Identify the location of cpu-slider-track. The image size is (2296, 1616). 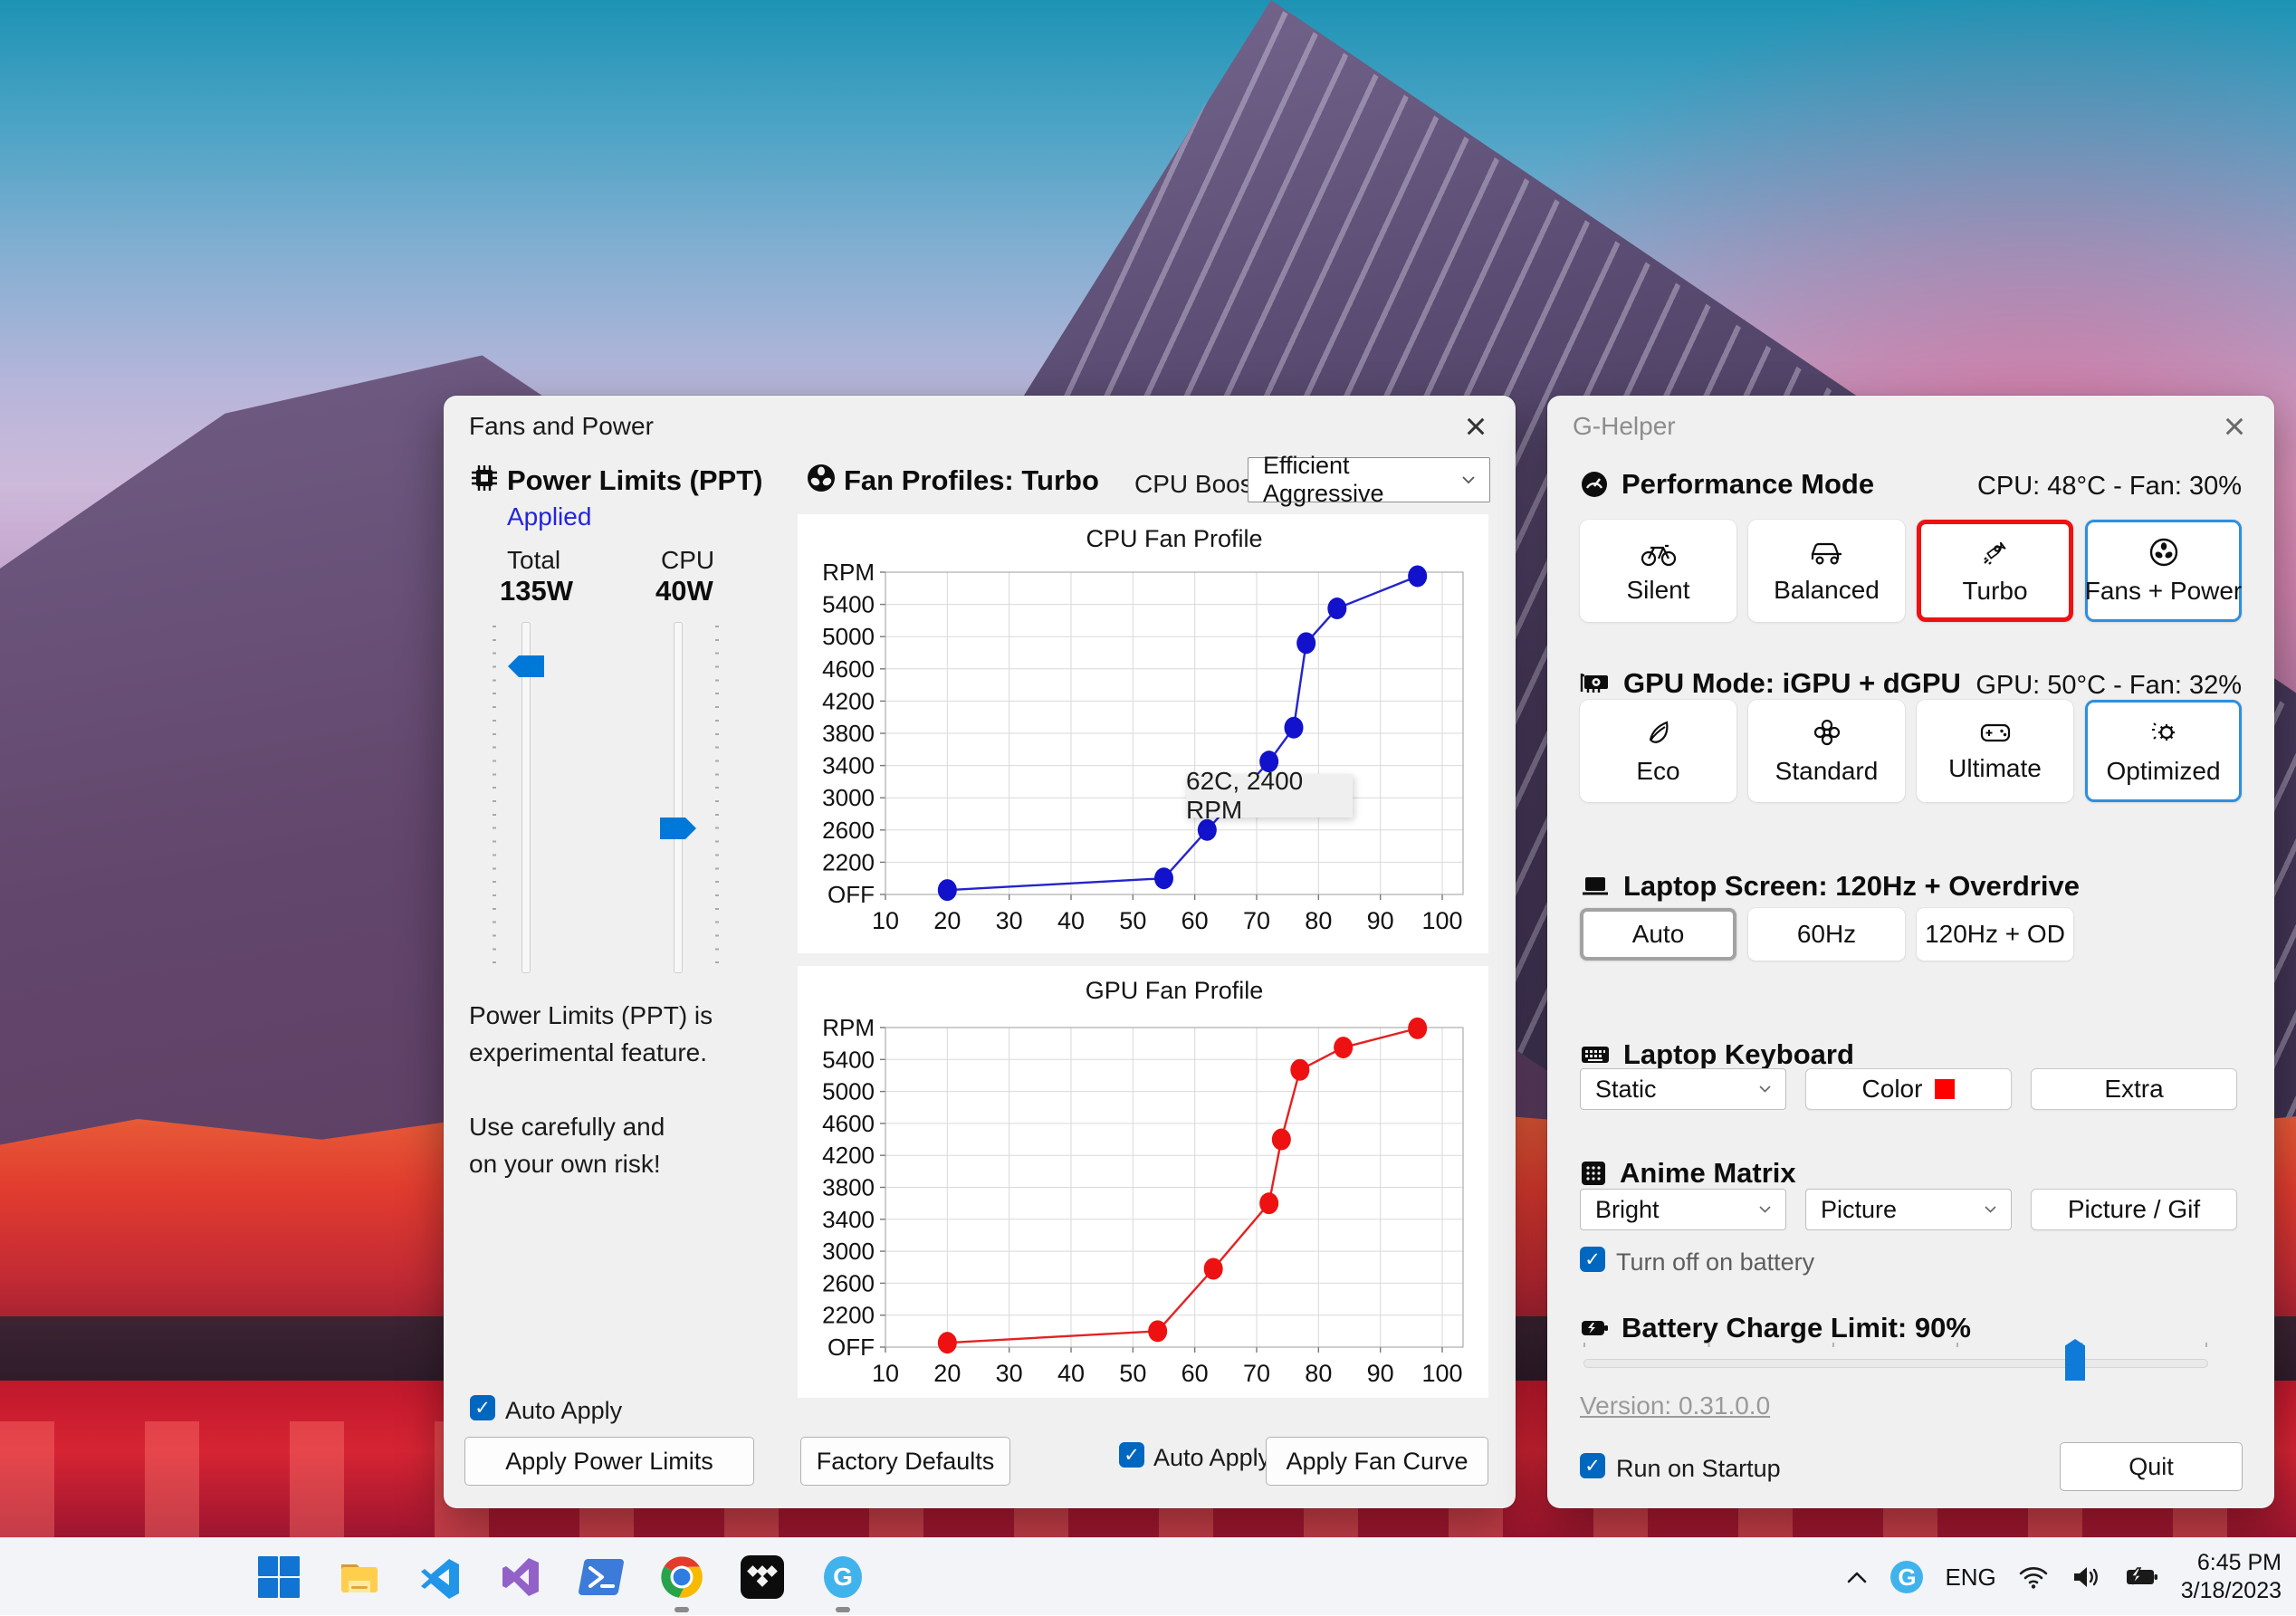
(679, 797).